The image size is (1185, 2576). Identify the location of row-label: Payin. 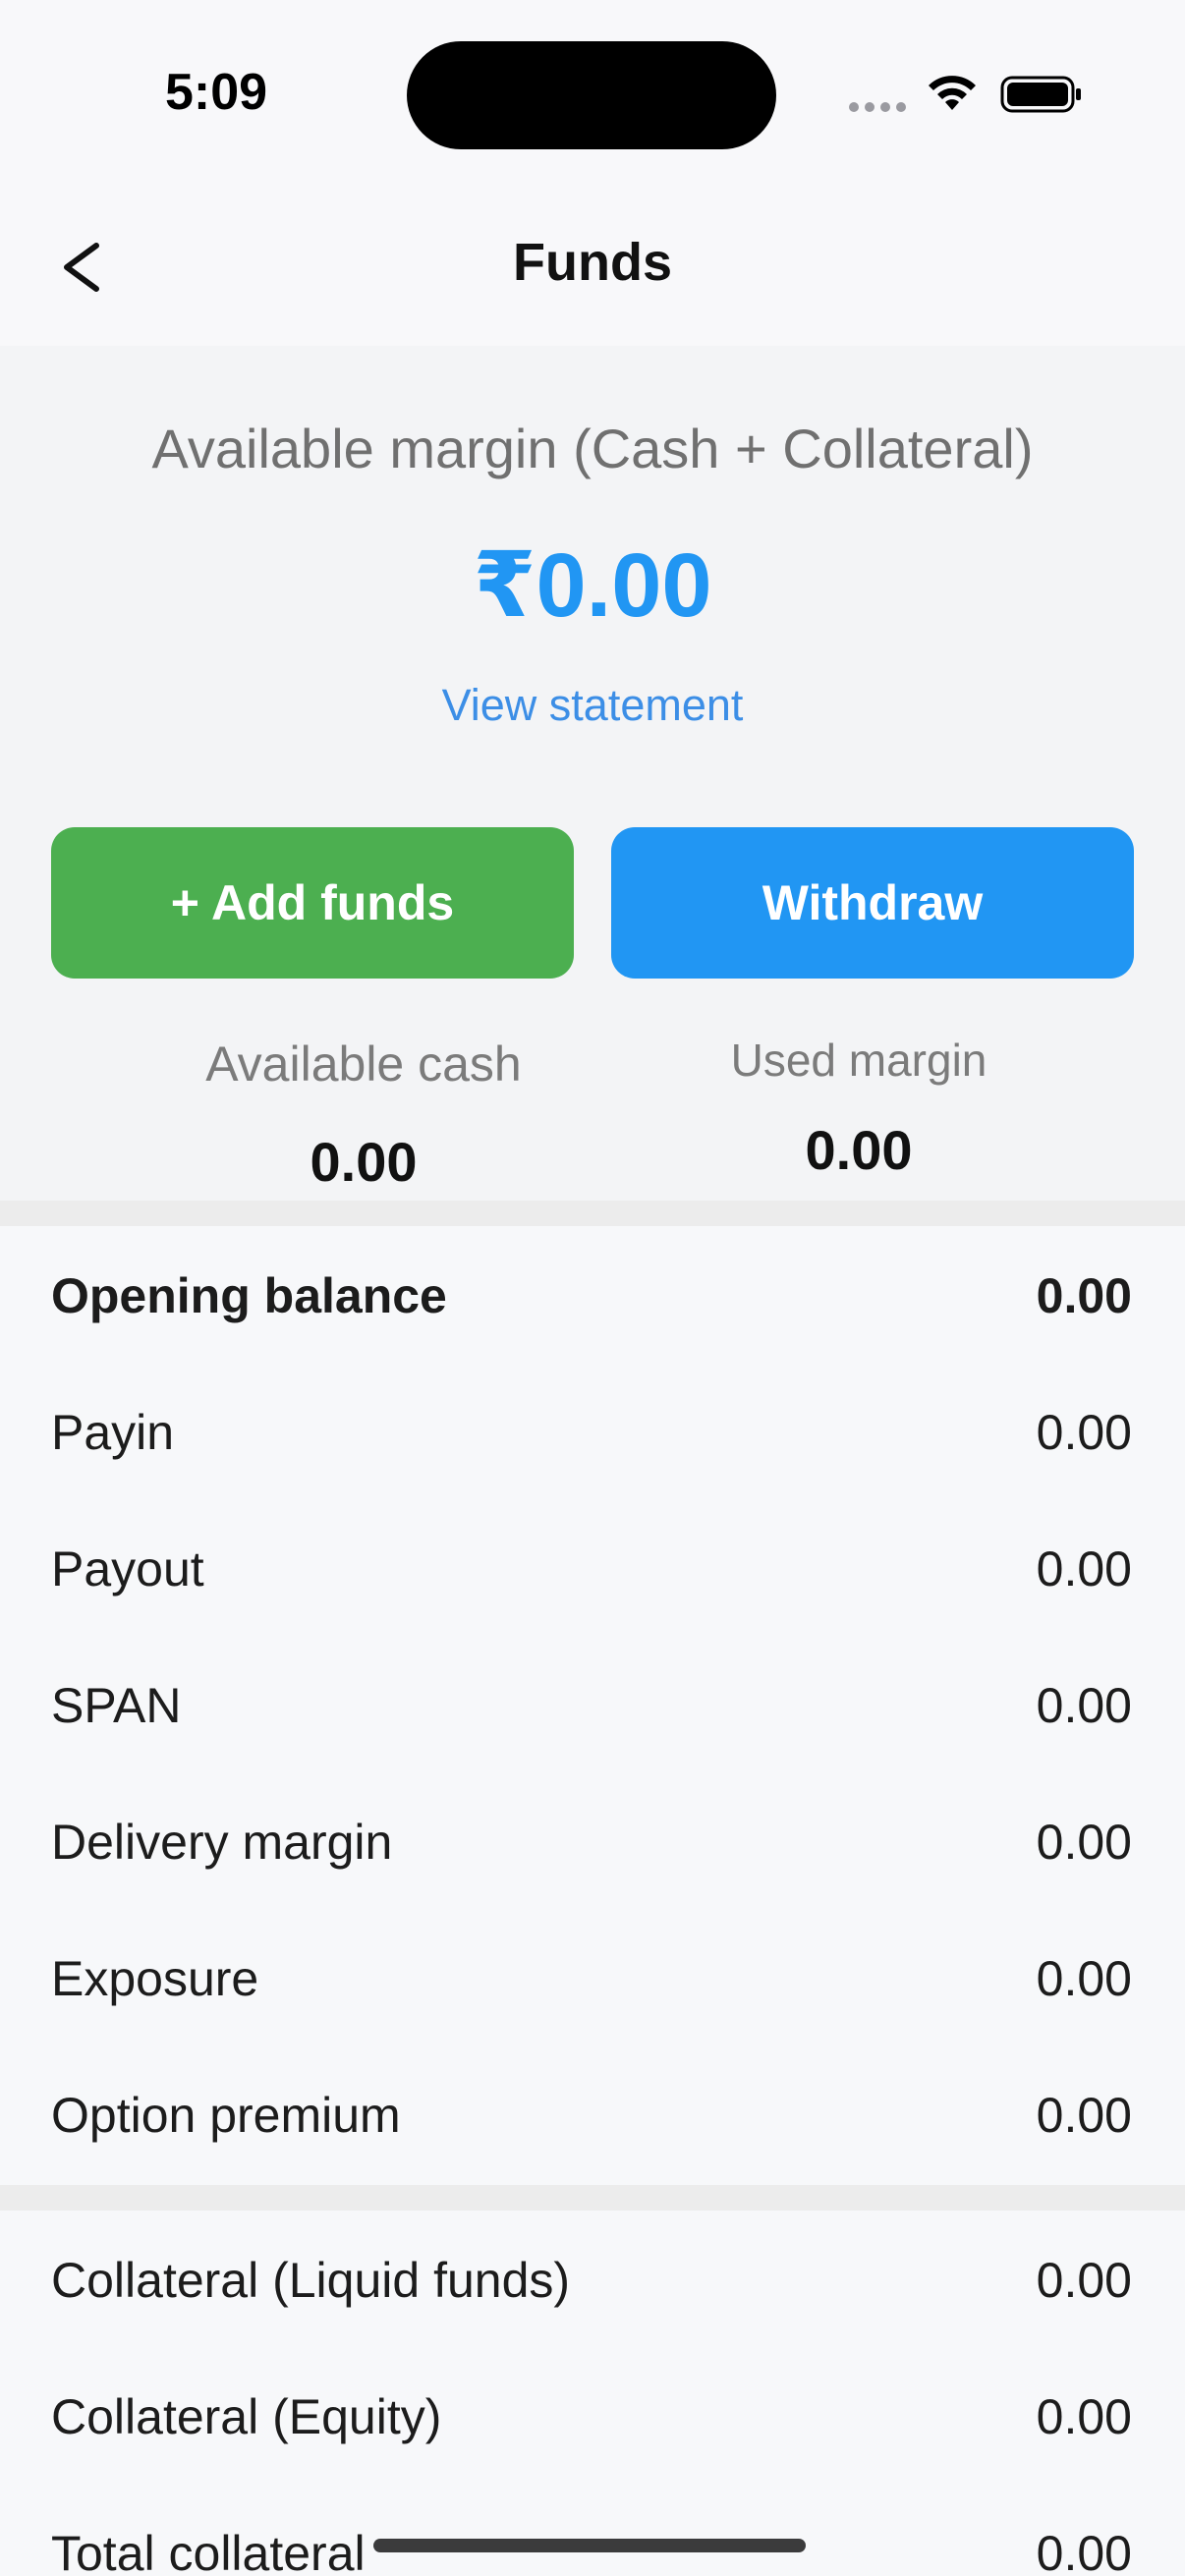
(113, 1432).